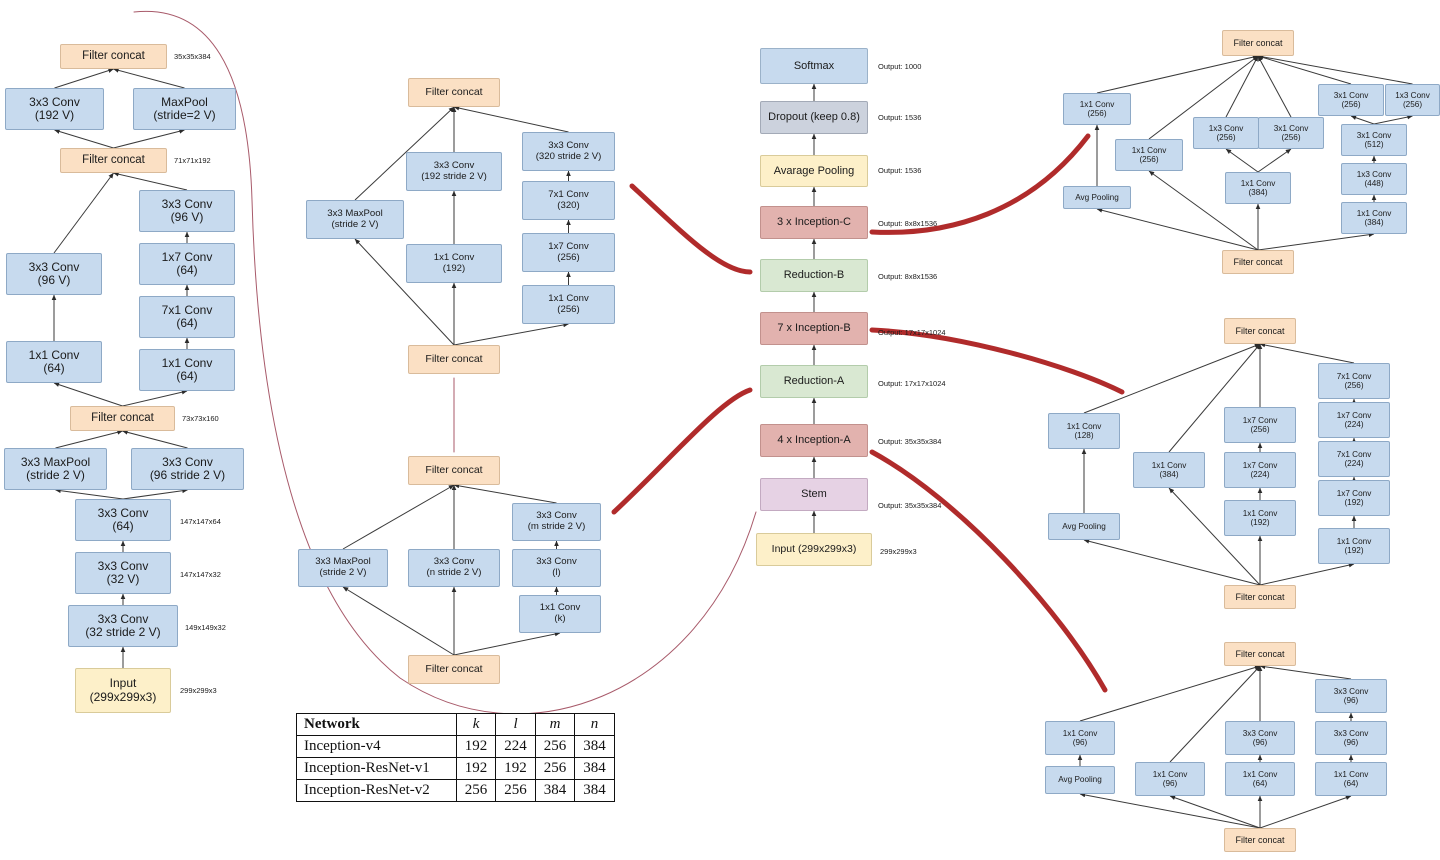  I want to click on node-s-fc-3: Filter concat, so click(122, 418).